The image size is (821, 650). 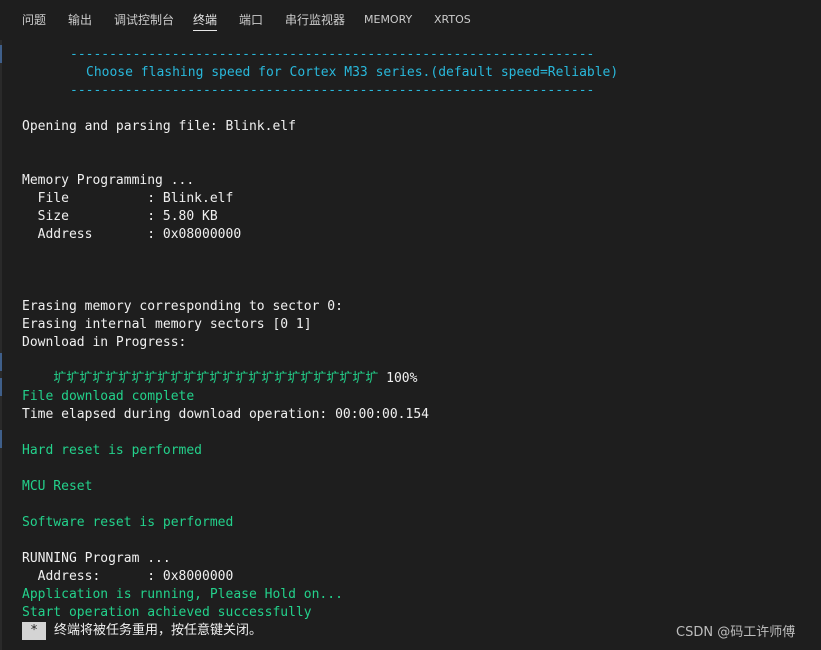 What do you see at coordinates (57, 486) in the screenshot?
I see `mcu-reset-line: MCU Reset` at bounding box center [57, 486].